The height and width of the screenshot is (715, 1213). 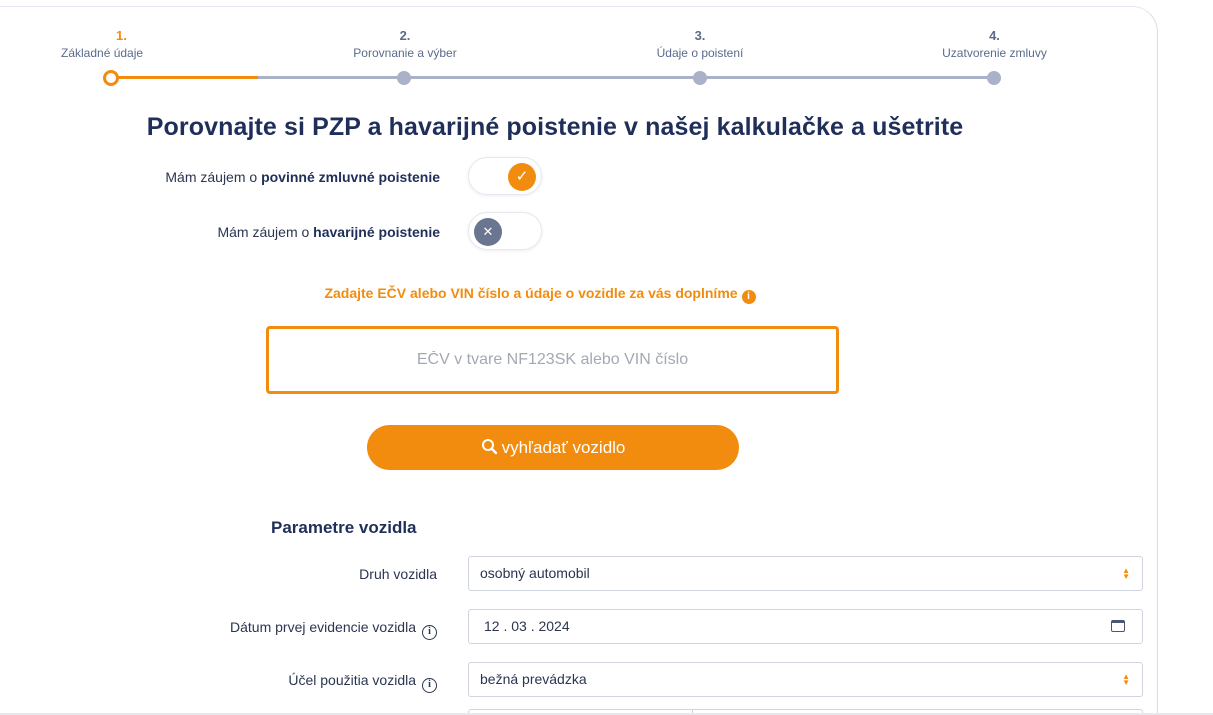 What do you see at coordinates (1118, 626) in the screenshot?
I see `calendar-icon` at bounding box center [1118, 626].